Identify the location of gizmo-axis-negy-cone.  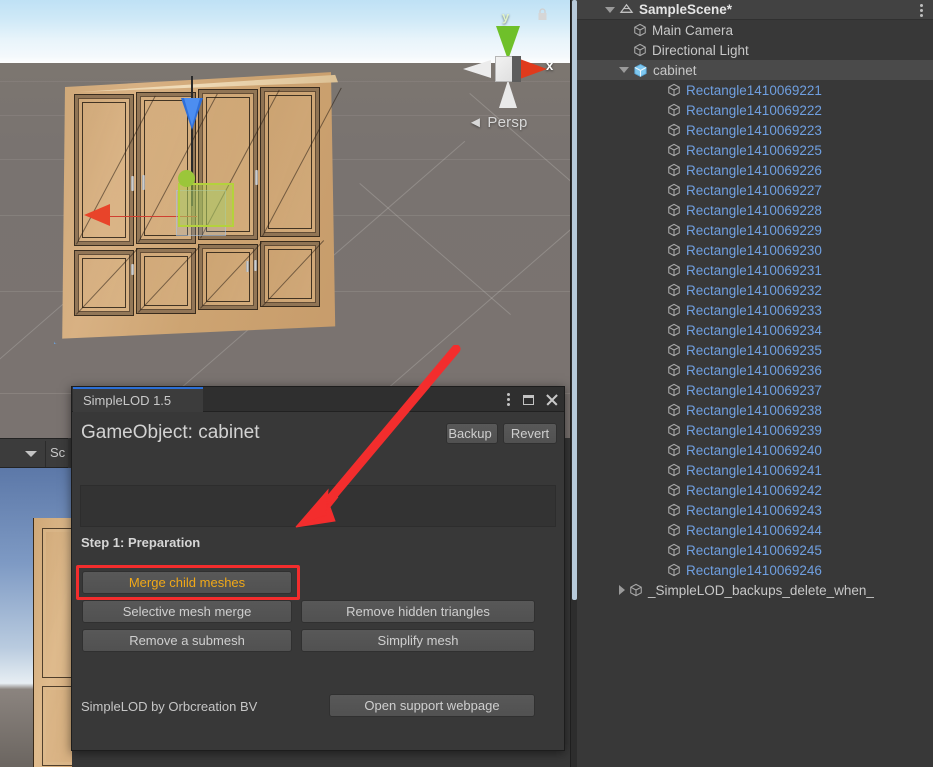
(508, 94).